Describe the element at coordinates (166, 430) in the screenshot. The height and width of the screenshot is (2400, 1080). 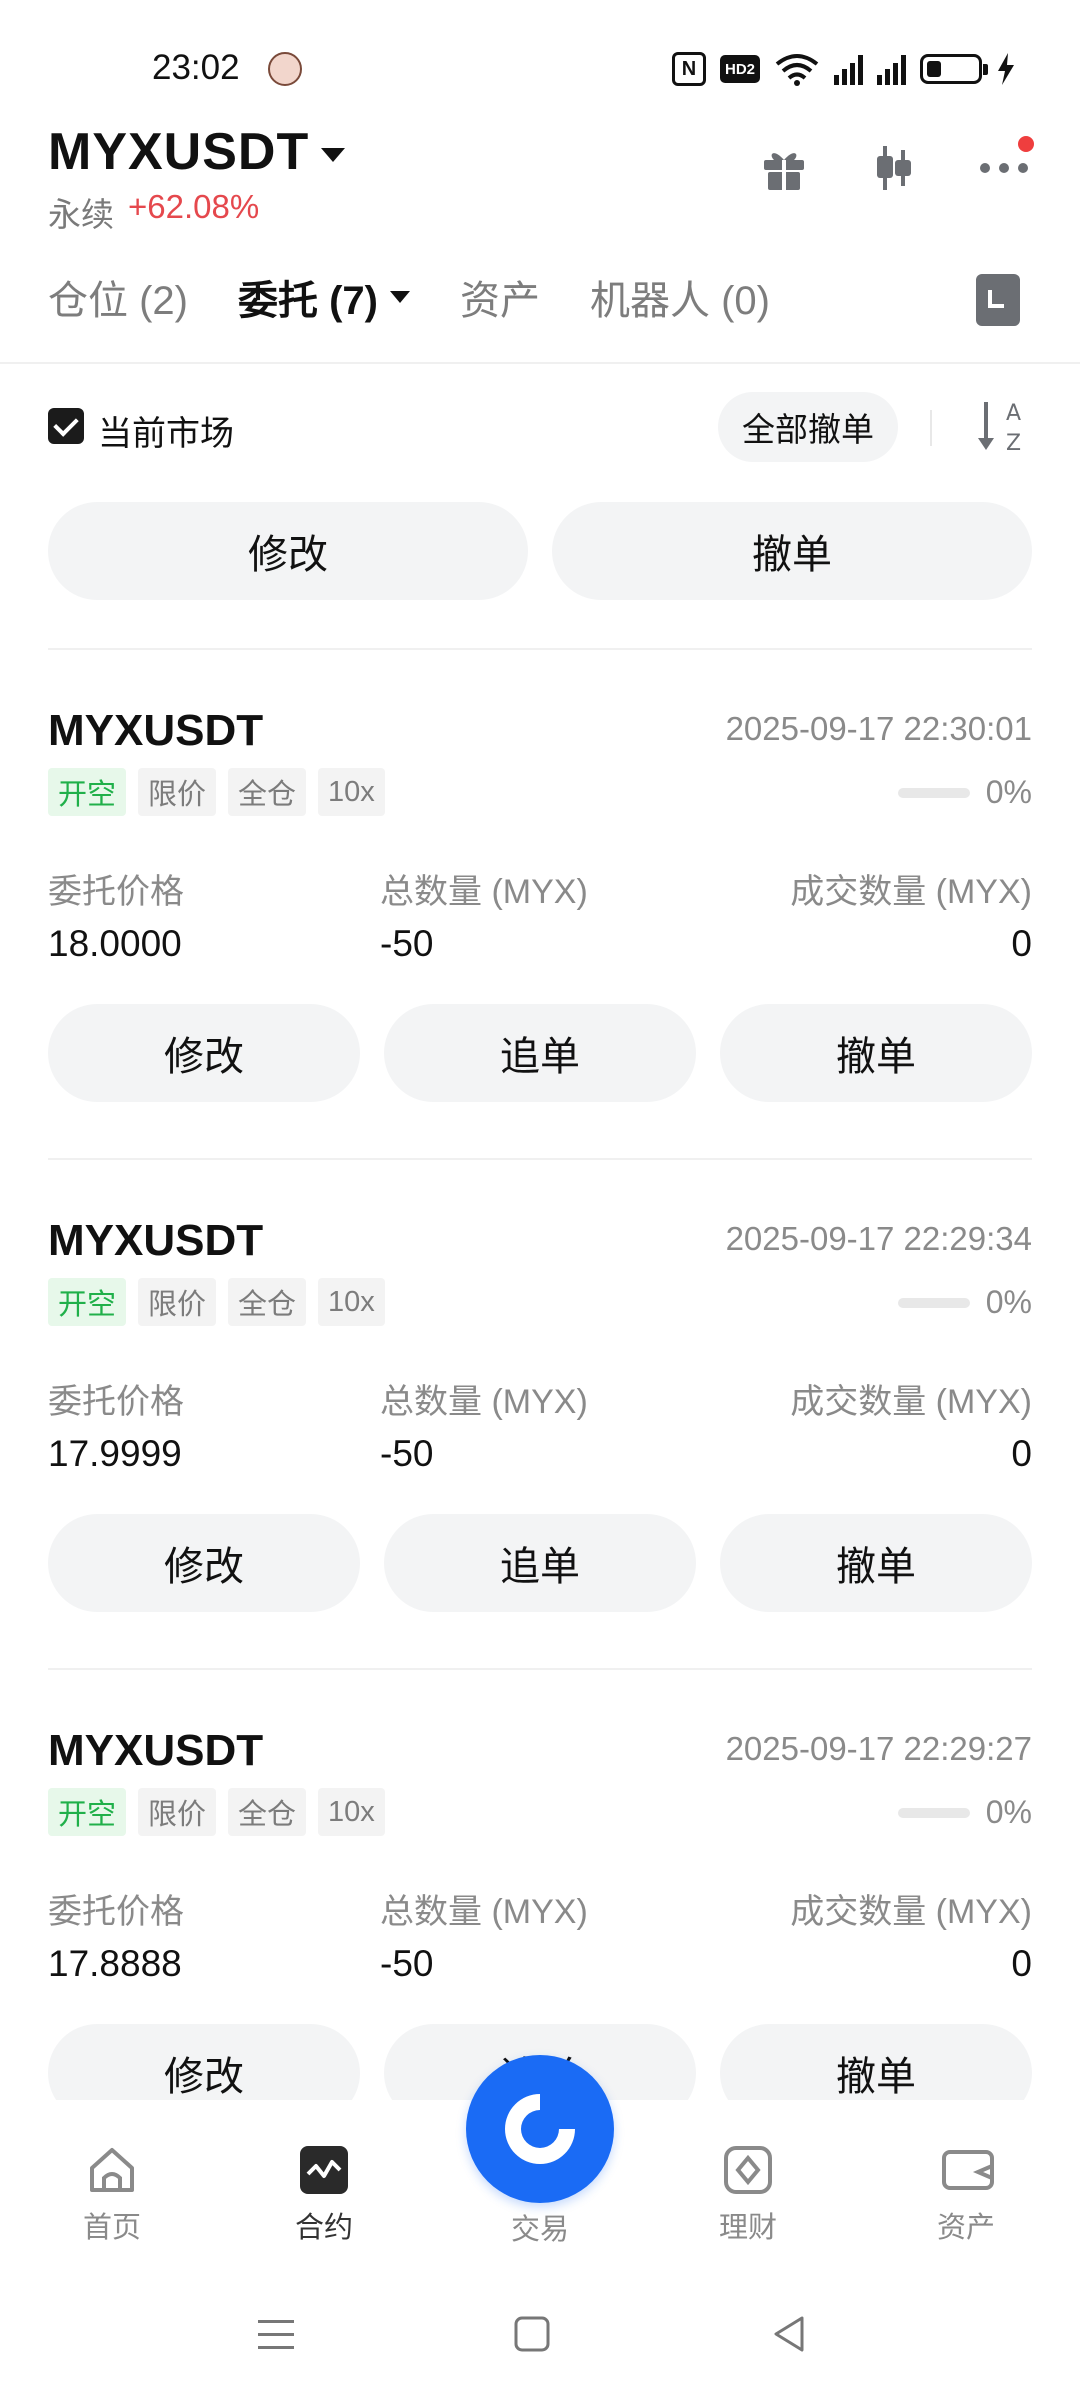
I see `current-market-label: 当前市场` at that location.